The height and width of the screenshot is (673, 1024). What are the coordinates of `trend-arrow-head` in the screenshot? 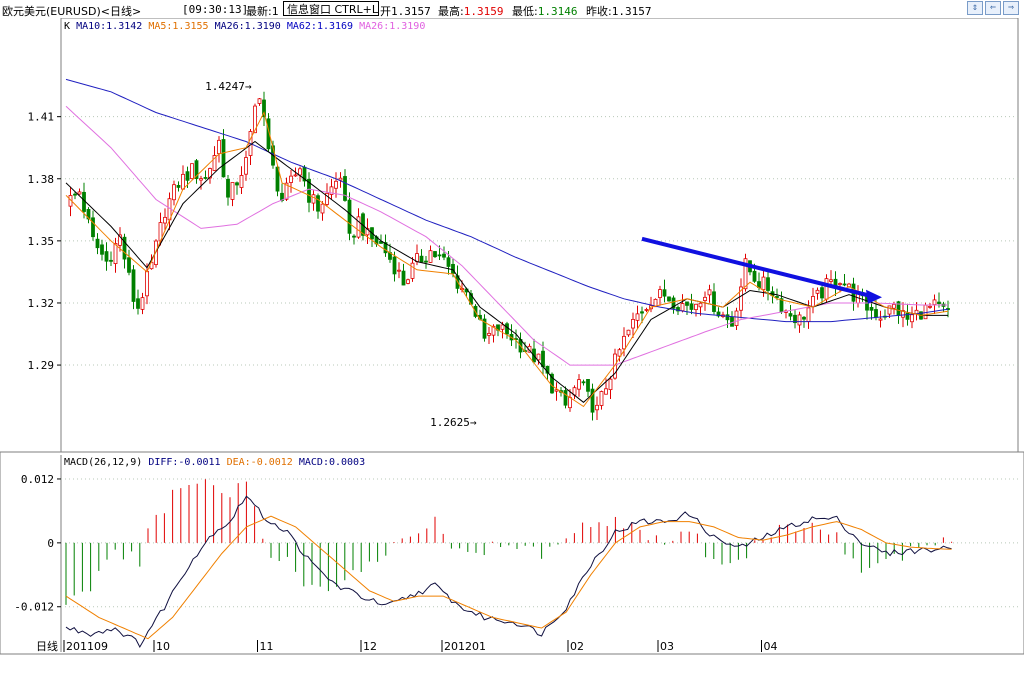 It's located at (874, 296).